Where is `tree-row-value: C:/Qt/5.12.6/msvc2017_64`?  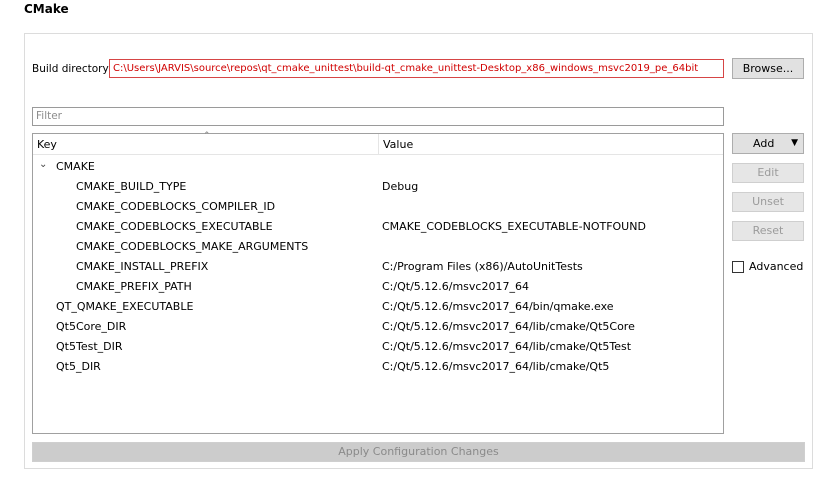 tree-row-value: C:/Qt/5.12.6/msvc2017_64 is located at coordinates (455, 286).